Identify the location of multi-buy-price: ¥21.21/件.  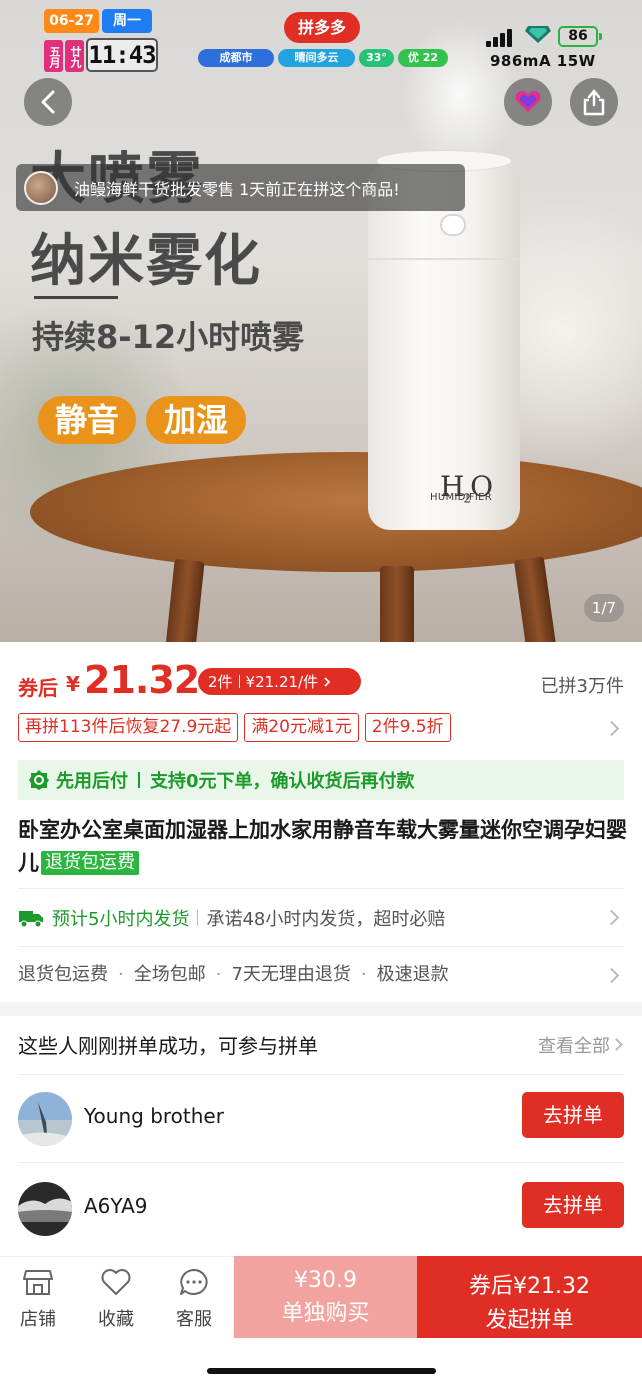
(282, 682).